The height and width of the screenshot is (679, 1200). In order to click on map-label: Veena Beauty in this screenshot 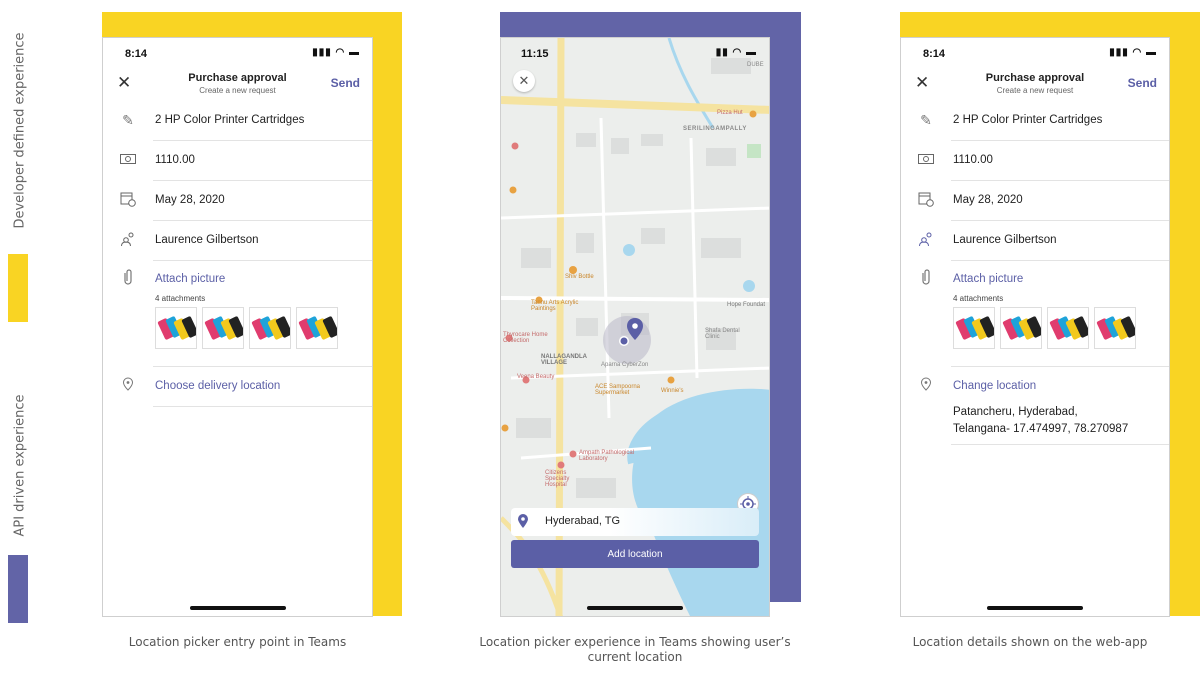, I will do `click(536, 377)`.